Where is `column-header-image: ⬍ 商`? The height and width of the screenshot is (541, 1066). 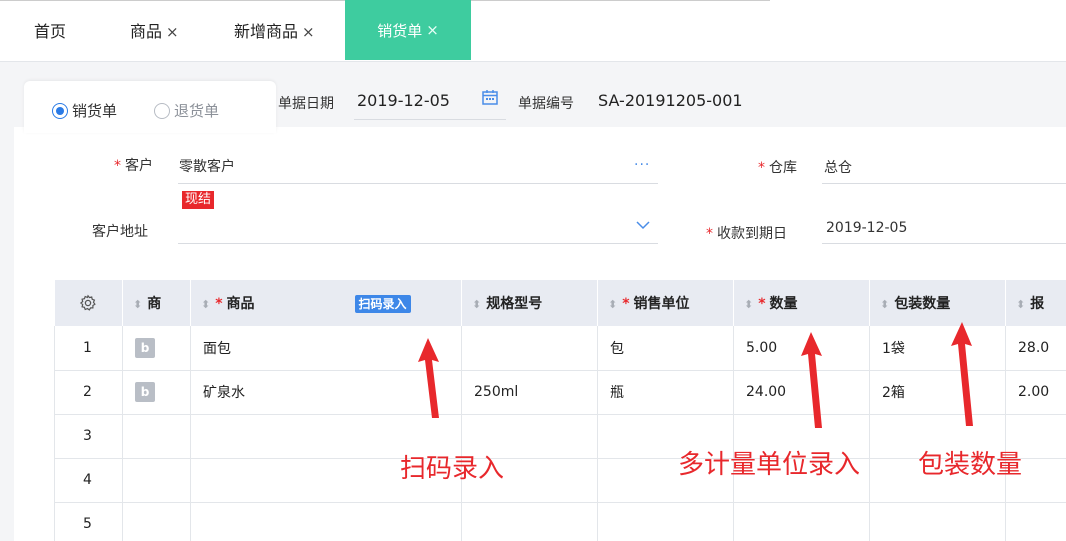 column-header-image: ⬍ 商 is located at coordinates (156, 303).